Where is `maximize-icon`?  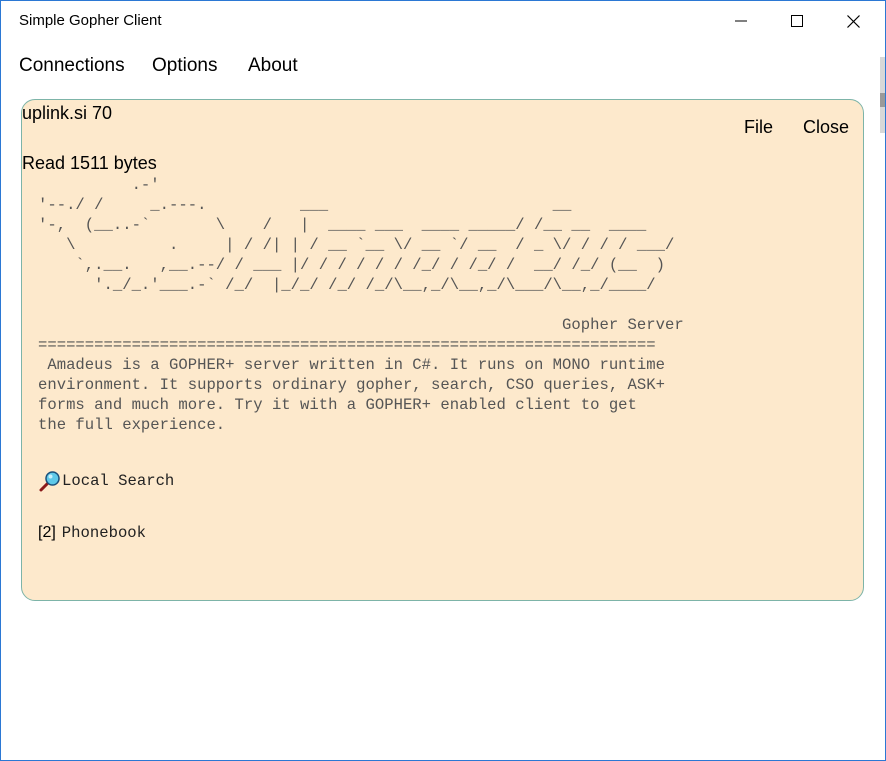 maximize-icon is located at coordinates (797, 21).